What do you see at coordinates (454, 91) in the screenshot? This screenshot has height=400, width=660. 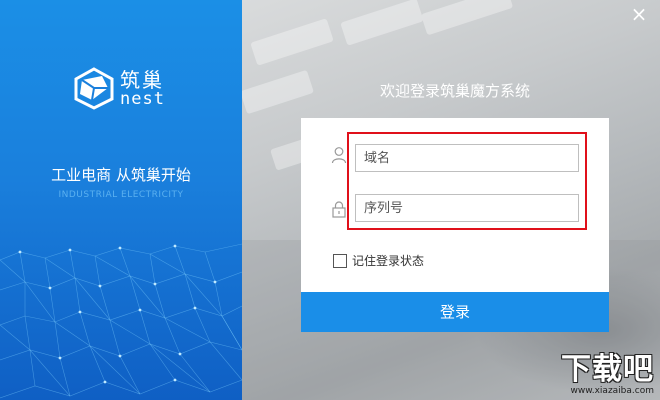 I see `welcome-title: 欢迎登录筑巢魔方系统` at bounding box center [454, 91].